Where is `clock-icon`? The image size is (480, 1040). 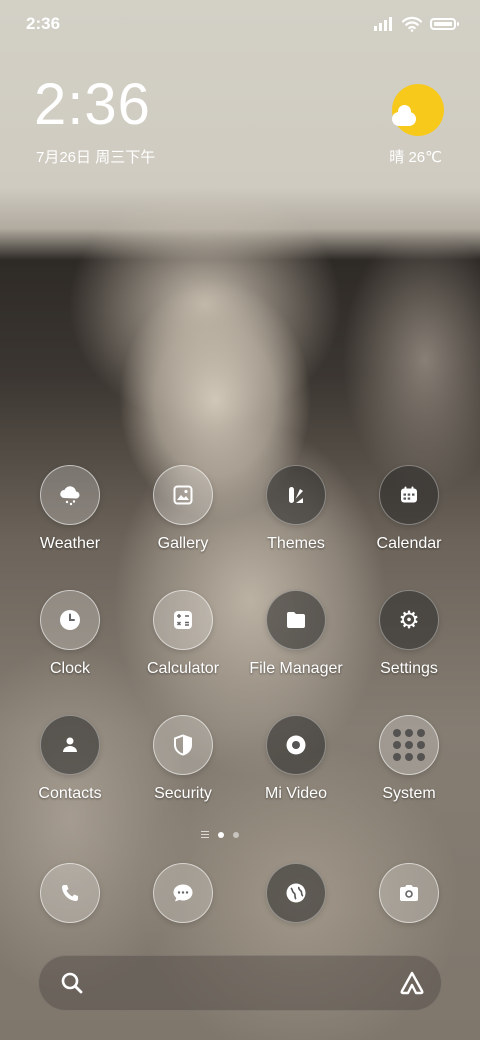
clock-icon is located at coordinates (70, 620).